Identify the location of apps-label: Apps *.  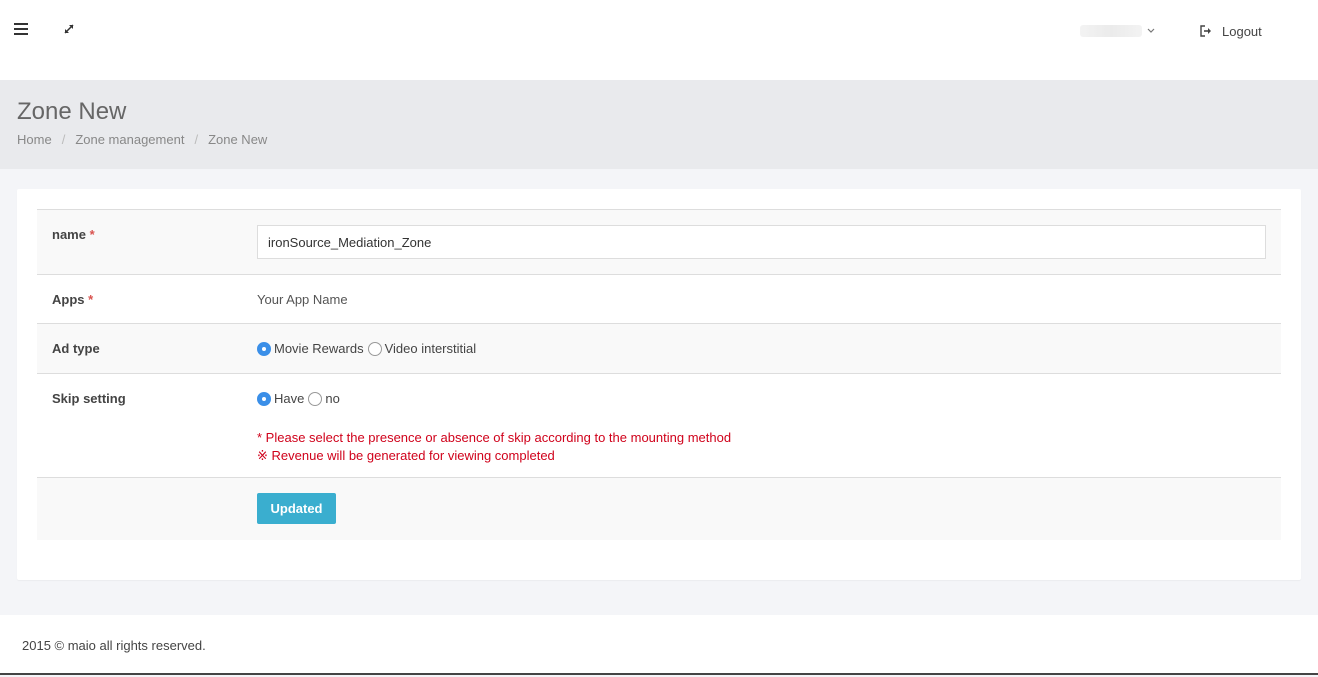
(73, 299).